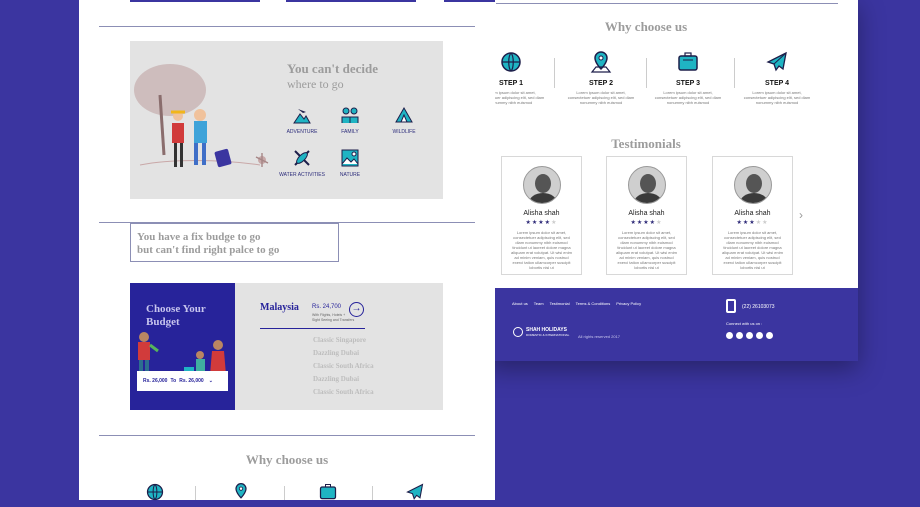 Image resolution: width=920 pixels, height=507 pixels. Describe the element at coordinates (520, 303) in the screenshot. I see `footer-link-about: About us` at that location.